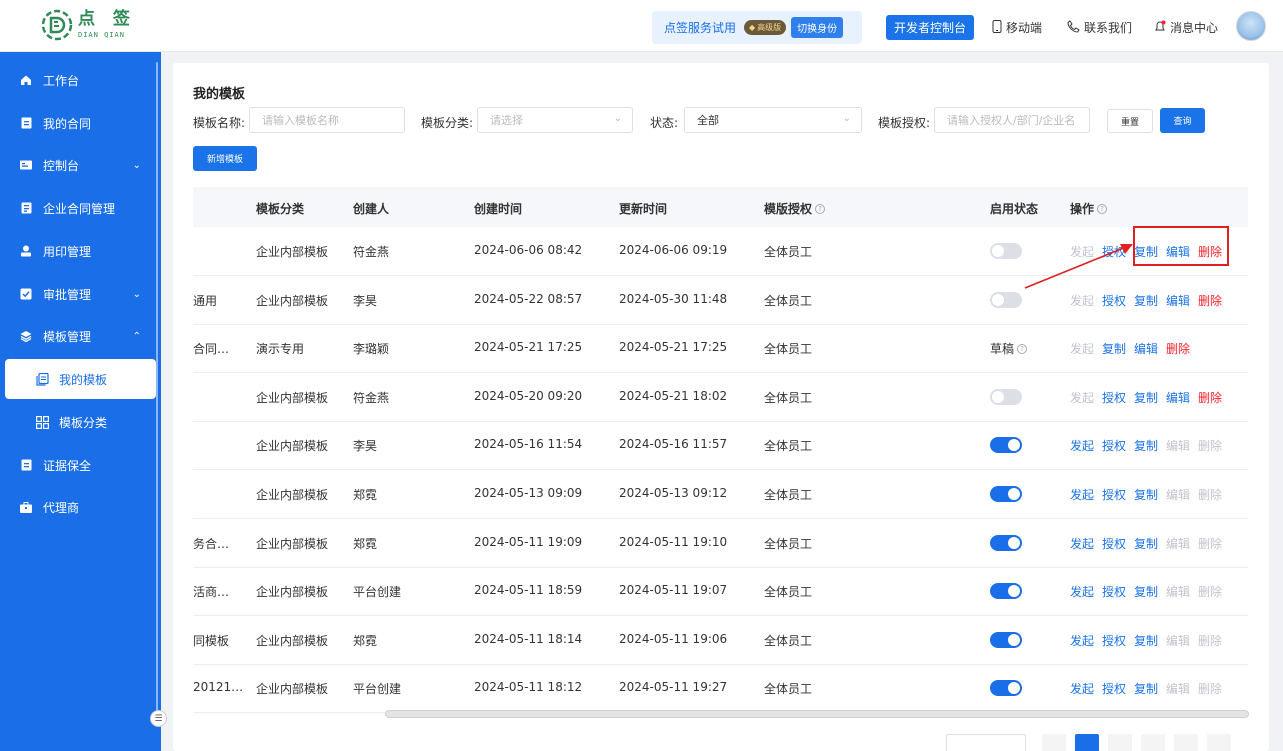  I want to click on page-size-select, so click(986, 742).